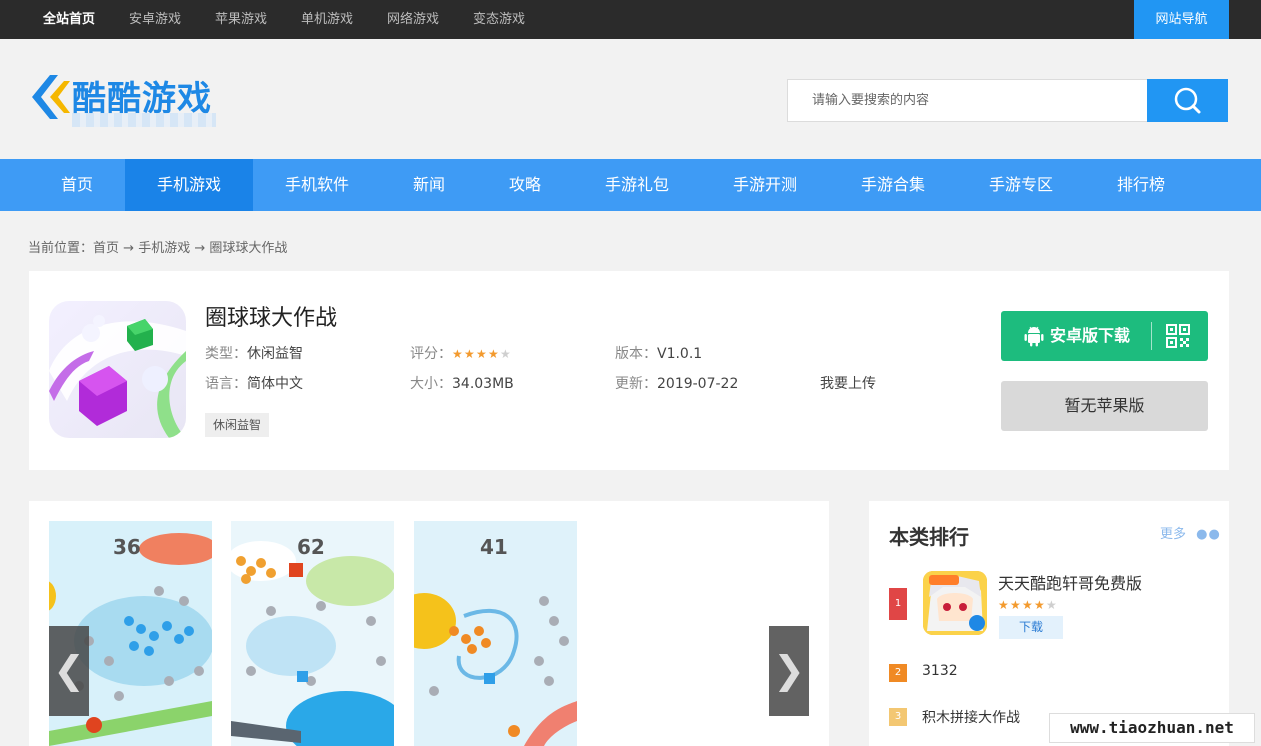 This screenshot has width=1261, height=746. I want to click on android-download-button: 安卓版下载, so click(1104, 336).